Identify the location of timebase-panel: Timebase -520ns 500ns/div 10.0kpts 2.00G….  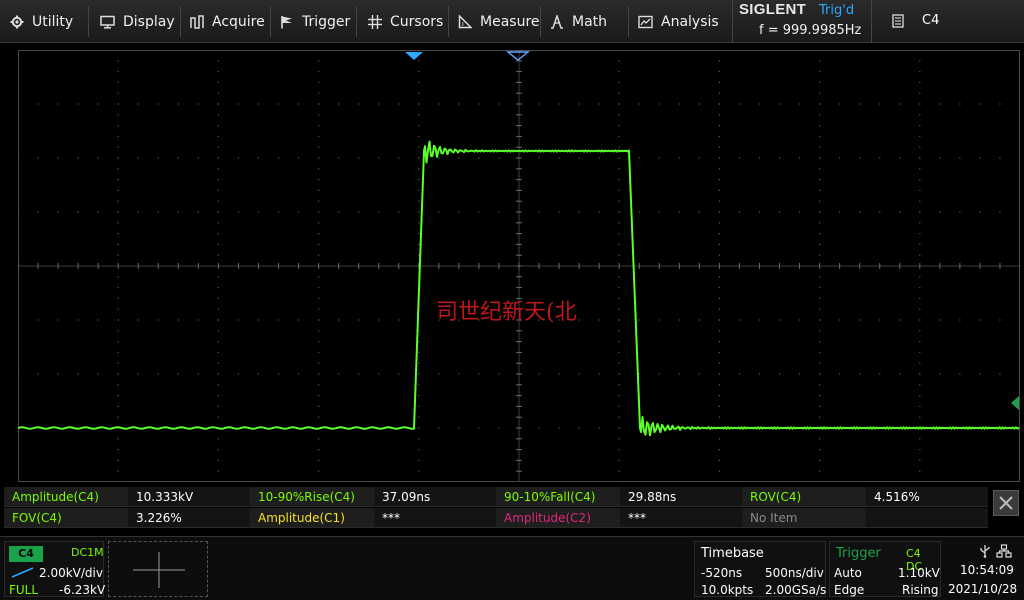
(760, 569).